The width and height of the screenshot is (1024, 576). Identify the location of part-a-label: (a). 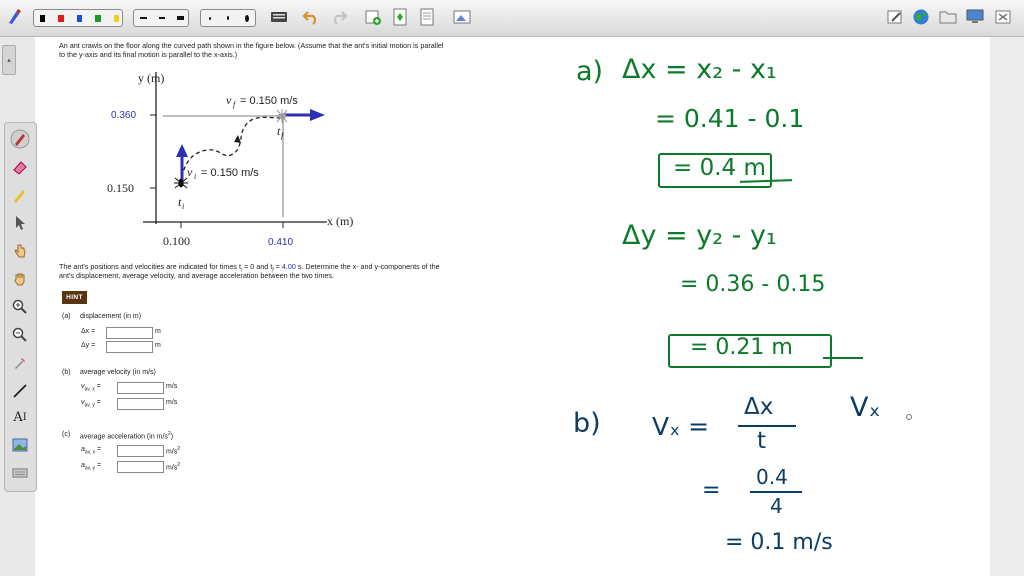
(66, 316).